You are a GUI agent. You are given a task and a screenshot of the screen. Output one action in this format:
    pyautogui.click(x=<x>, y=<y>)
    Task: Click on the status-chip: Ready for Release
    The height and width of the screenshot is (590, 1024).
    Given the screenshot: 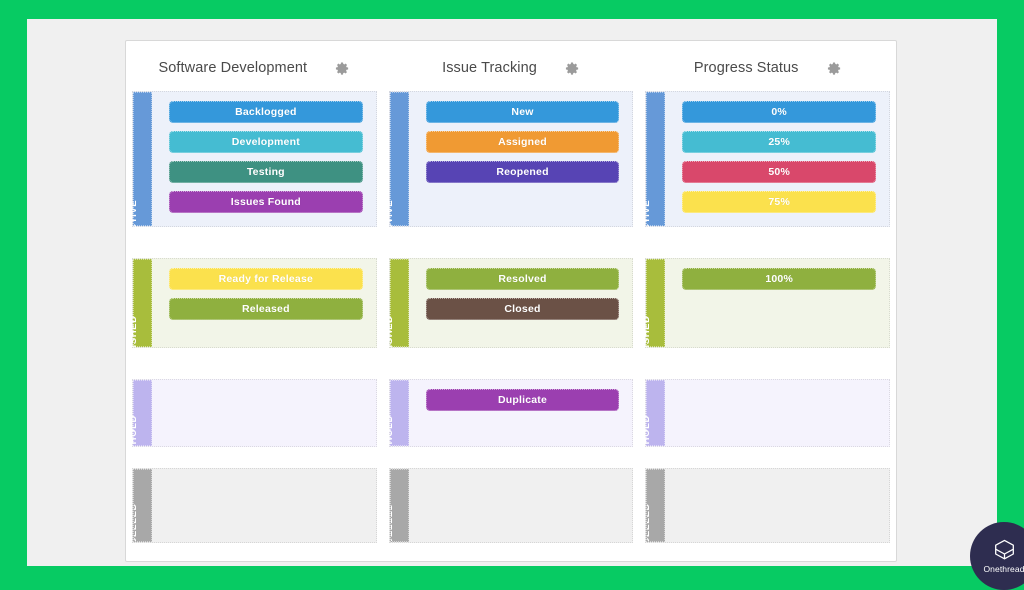 What is the action you would take?
    pyautogui.click(x=266, y=279)
    